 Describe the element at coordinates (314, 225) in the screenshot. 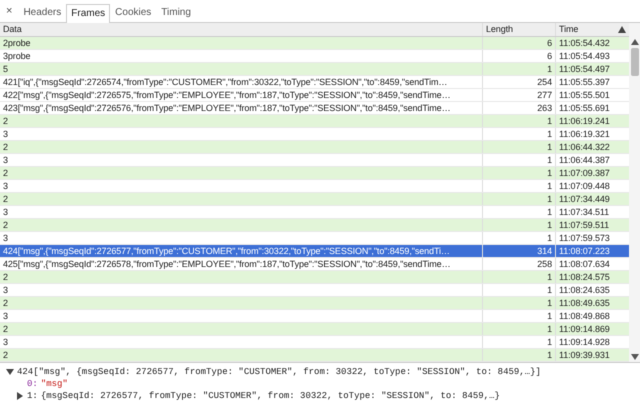

I see `frame-row: 2 1 11:07:59.511` at that location.